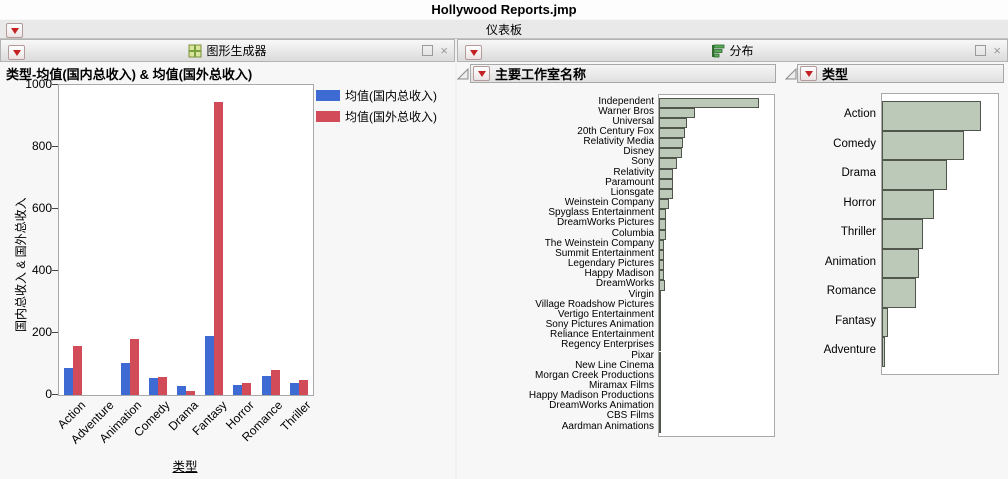 The image size is (1008, 479). I want to click on category-label: Animation, so click(850, 261).